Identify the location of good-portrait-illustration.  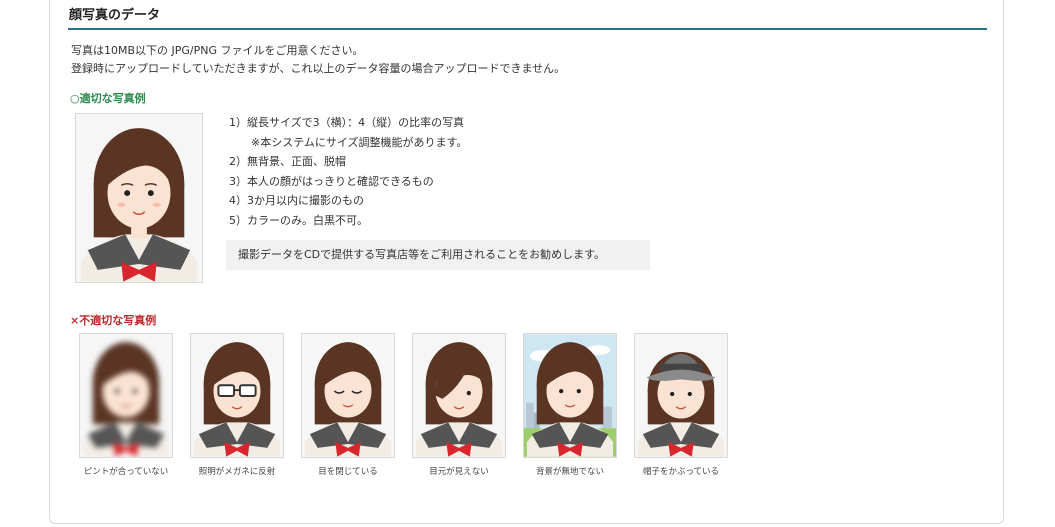
(139, 198).